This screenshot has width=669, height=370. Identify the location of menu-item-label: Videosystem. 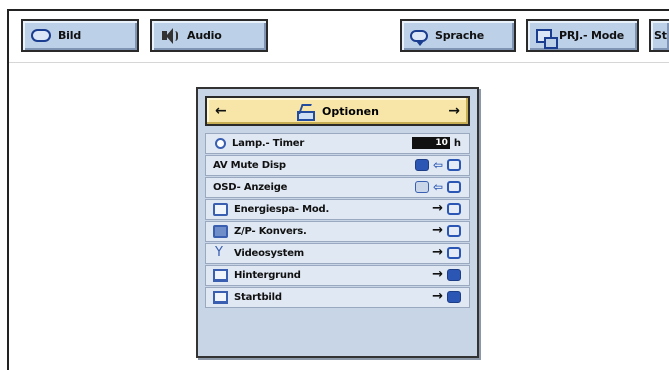
(269, 254).